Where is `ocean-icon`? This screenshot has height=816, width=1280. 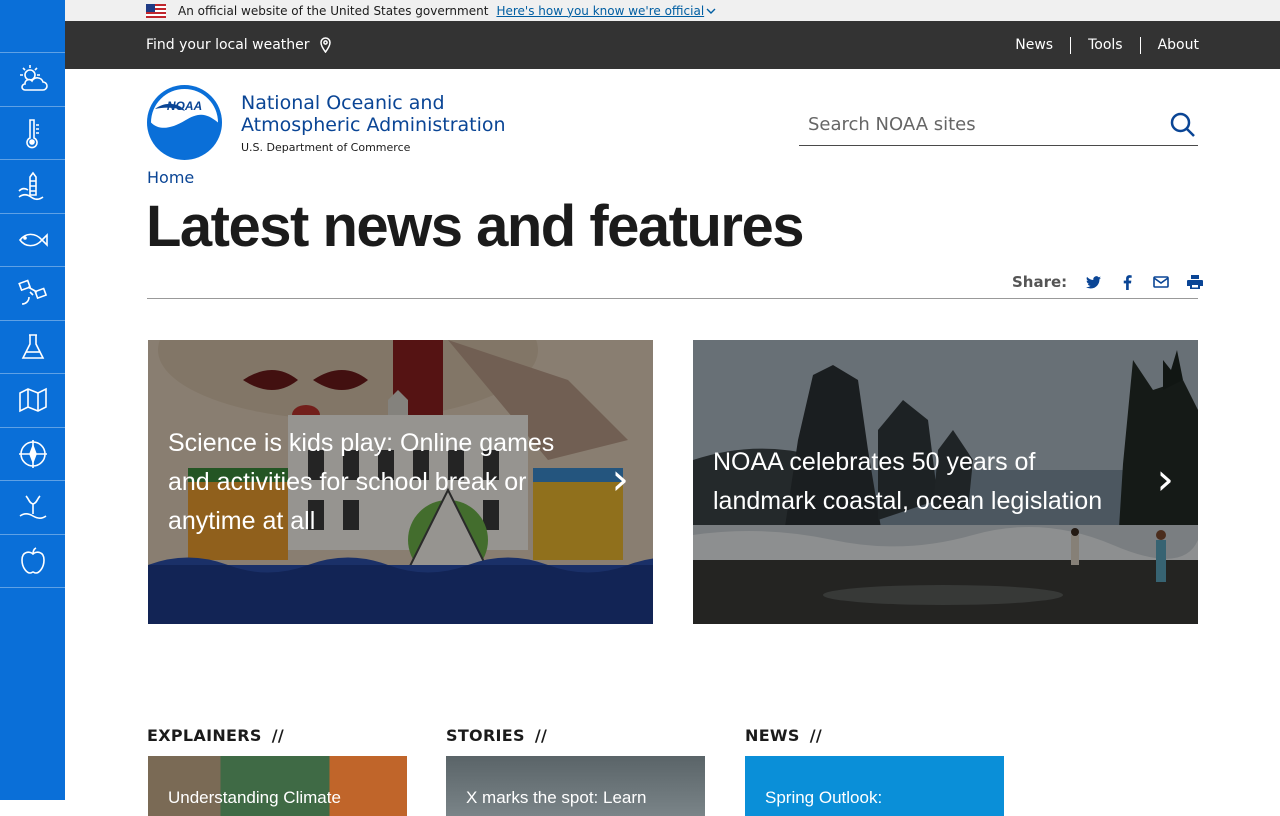 ocean-icon is located at coordinates (32, 507).